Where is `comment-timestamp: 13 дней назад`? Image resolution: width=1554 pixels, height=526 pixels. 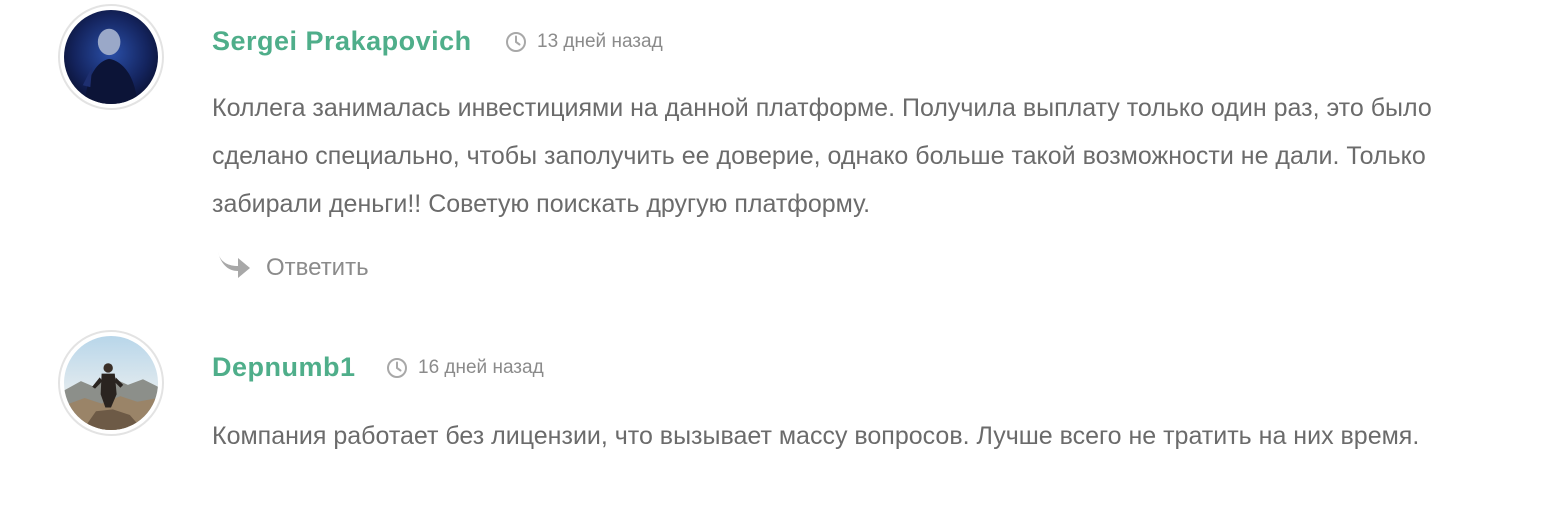
comment-timestamp: 13 дней назад is located at coordinates (584, 42).